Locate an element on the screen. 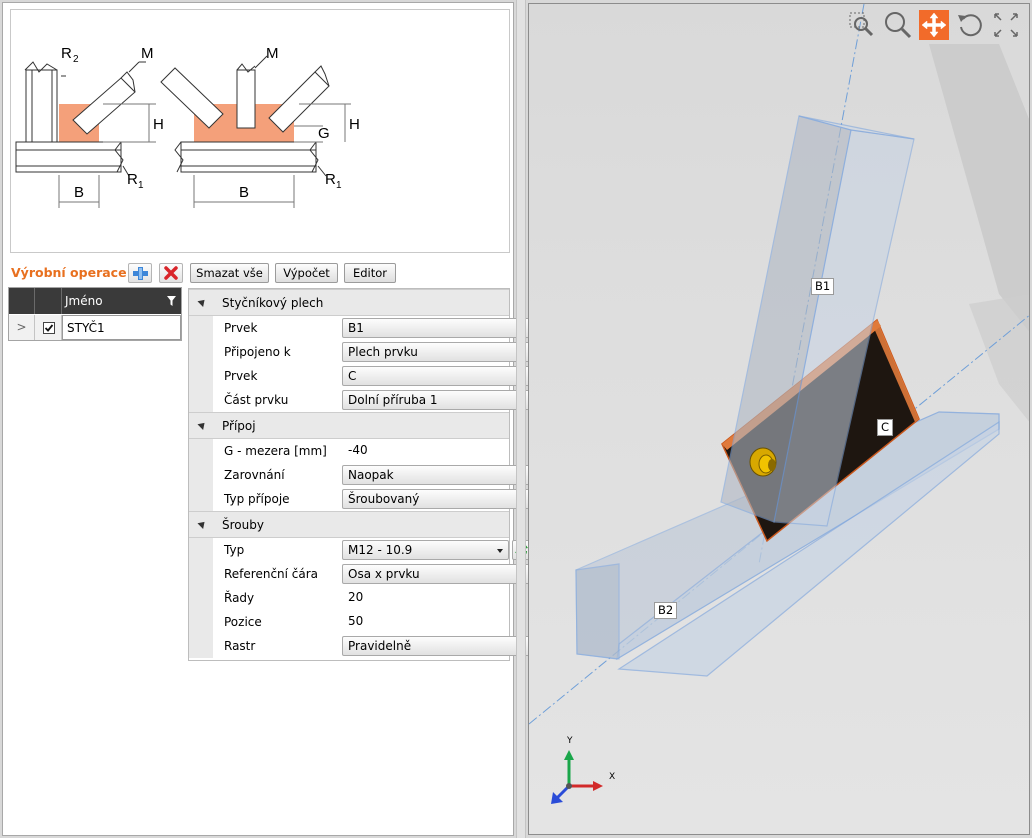 The height and width of the screenshot is (838, 1032). property-row: G - mezera [mm] -40 is located at coordinates (361, 451).